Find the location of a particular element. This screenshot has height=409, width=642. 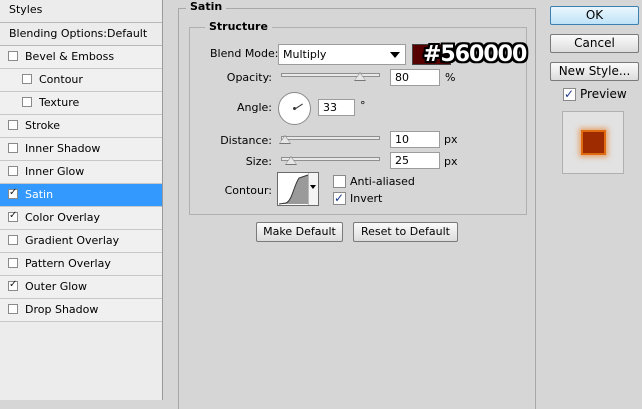

preview-checkbox: ✓ is located at coordinates (569, 94).